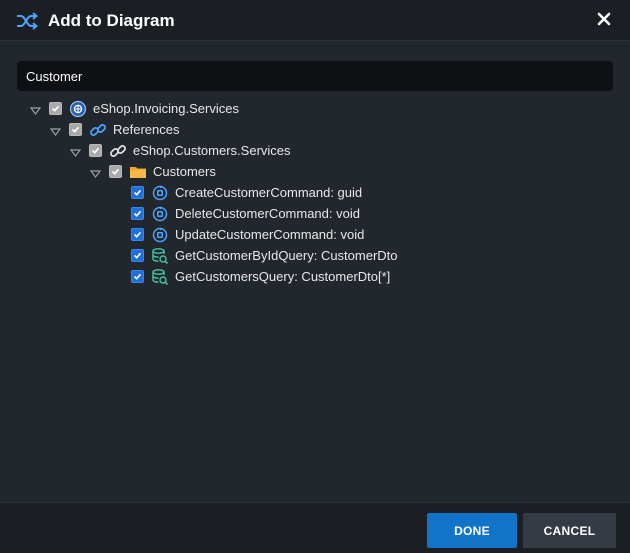 This screenshot has width=630, height=553. Describe the element at coordinates (286, 255) in the screenshot. I see `tree-item-label: GetCustomerByIdQuery: CustomerDto` at that location.